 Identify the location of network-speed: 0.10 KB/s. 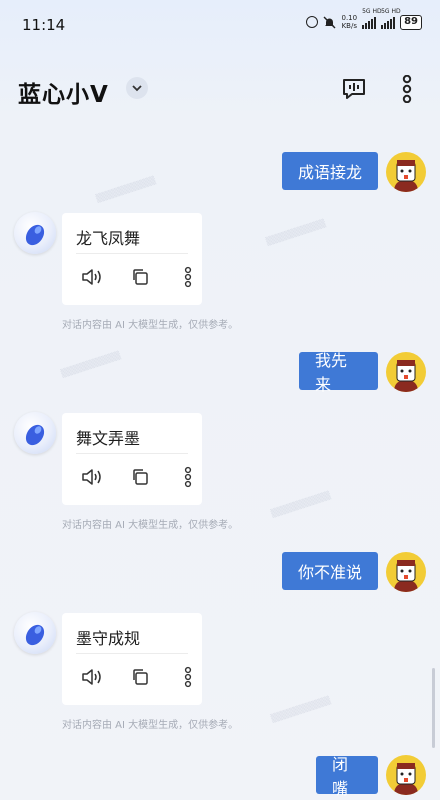
(349, 22).